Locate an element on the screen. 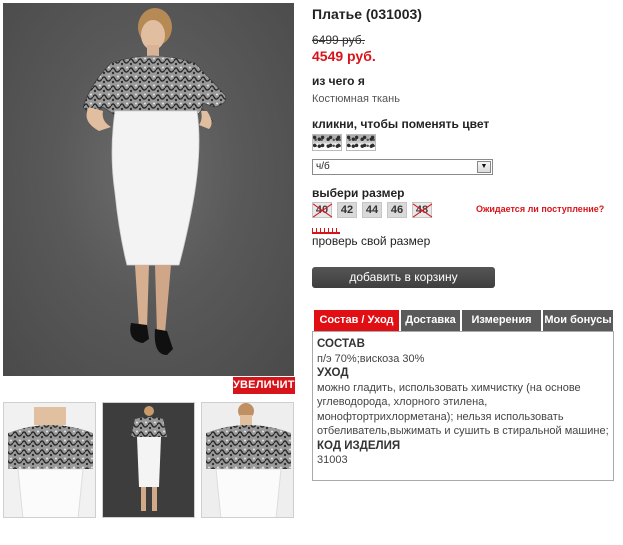 The width and height of the screenshot is (623, 545). size-option-42: 42 is located at coordinates (347, 210).